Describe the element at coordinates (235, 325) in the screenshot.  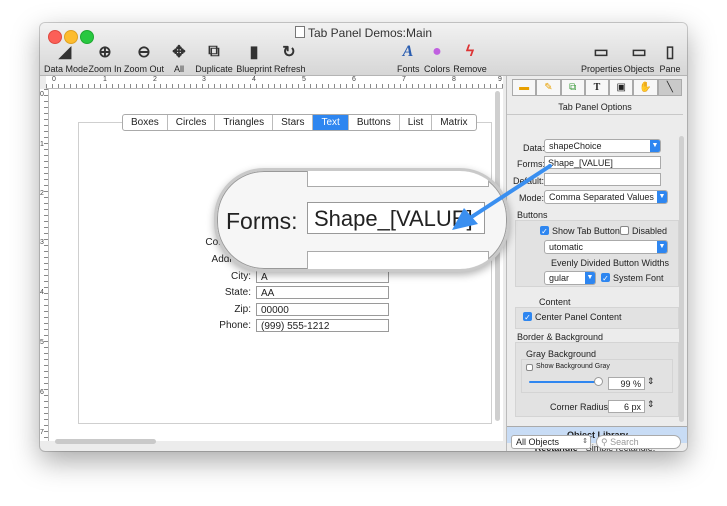
I see `phone-label: Phone:` at that location.